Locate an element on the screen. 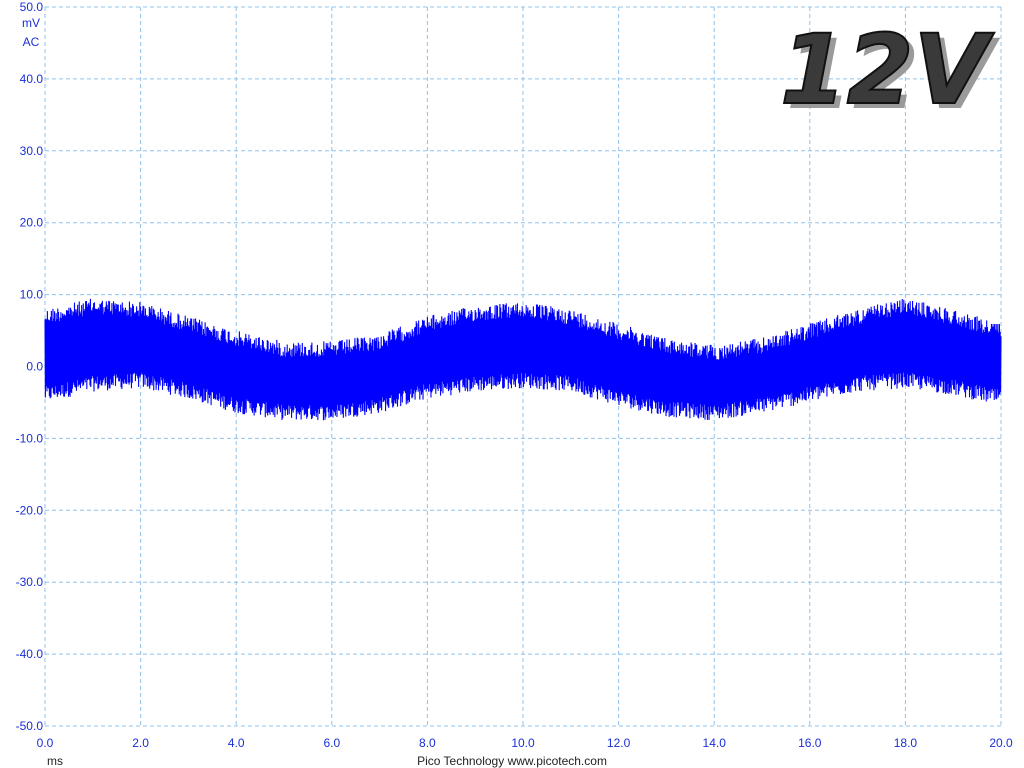 The image size is (1024, 768). y-tick-label: 20.0 is located at coordinates (32, 223).